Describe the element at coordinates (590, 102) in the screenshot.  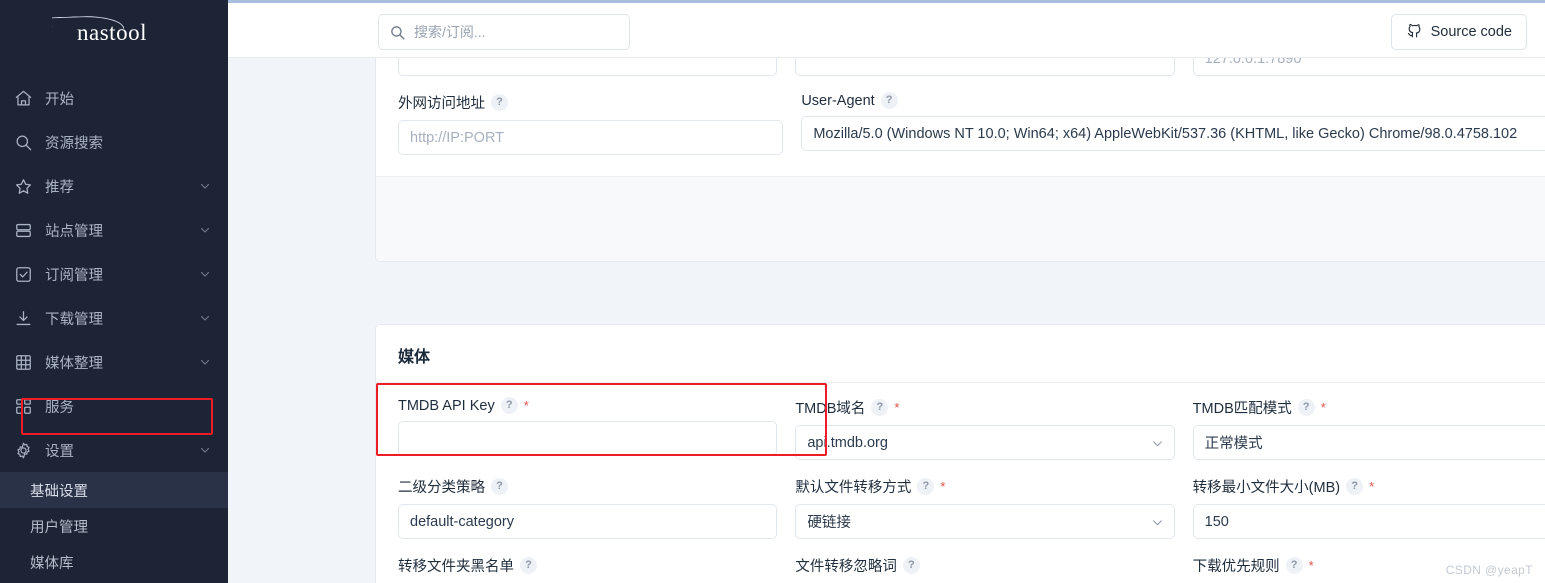
I see `field-label: 外网访问地址 ?` at that location.